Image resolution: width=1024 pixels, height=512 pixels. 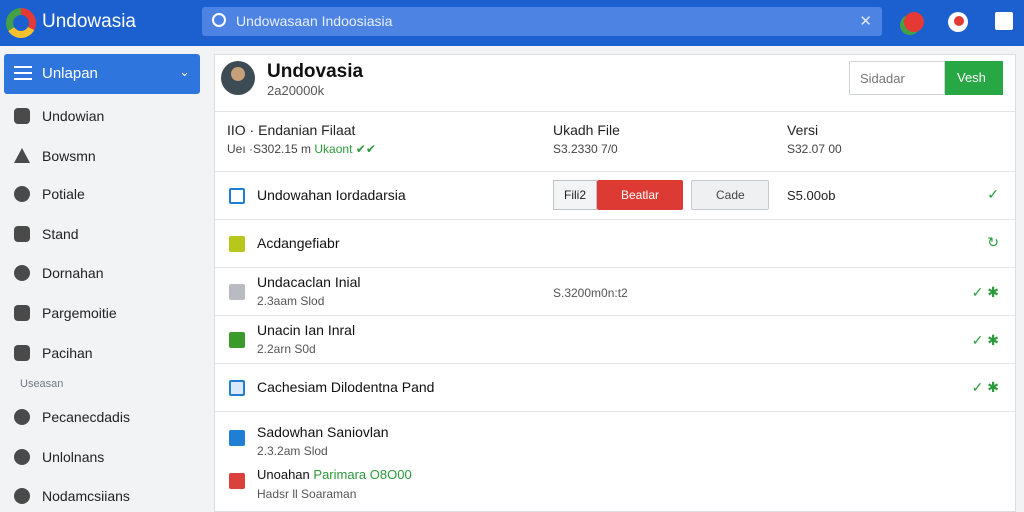 I want to click on sidebar-section-label: Useasan, so click(x=42, y=384).